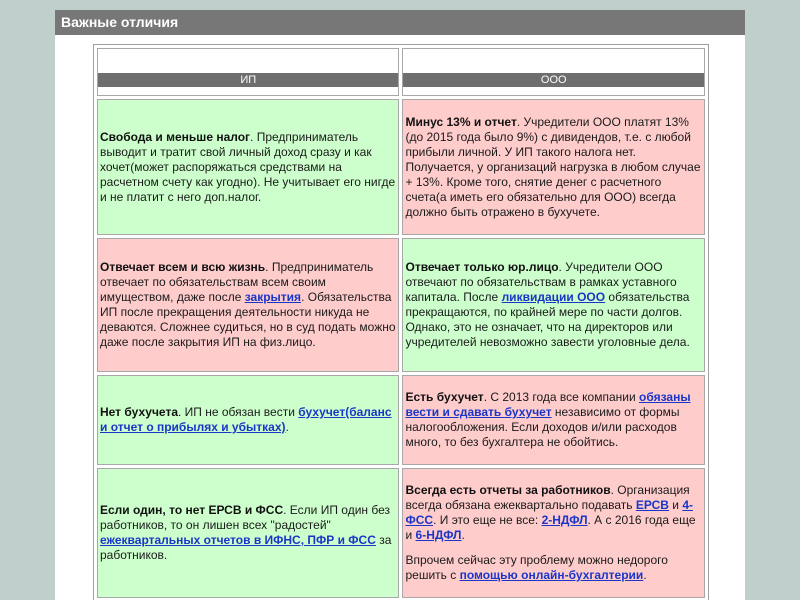 This screenshot has width=800, height=600. What do you see at coordinates (238, 412) in the screenshot?
I see `cell-text: . ИП не обязан вести` at bounding box center [238, 412].